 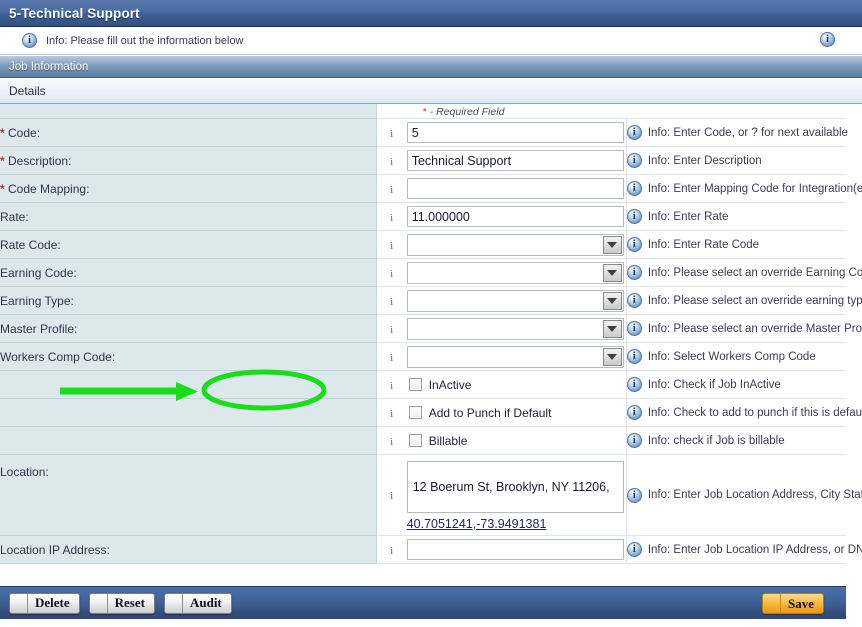 I want to click on input-location-ip-address, so click(x=515, y=549).